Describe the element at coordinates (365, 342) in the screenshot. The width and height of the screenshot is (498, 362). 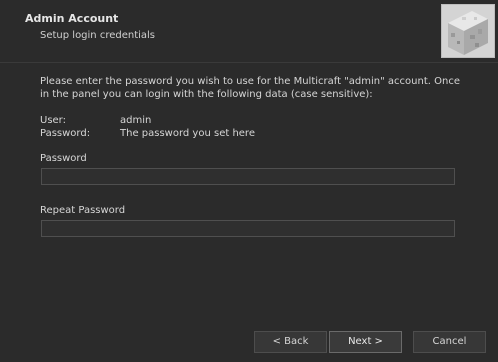
I see `next-button: Next >` at that location.